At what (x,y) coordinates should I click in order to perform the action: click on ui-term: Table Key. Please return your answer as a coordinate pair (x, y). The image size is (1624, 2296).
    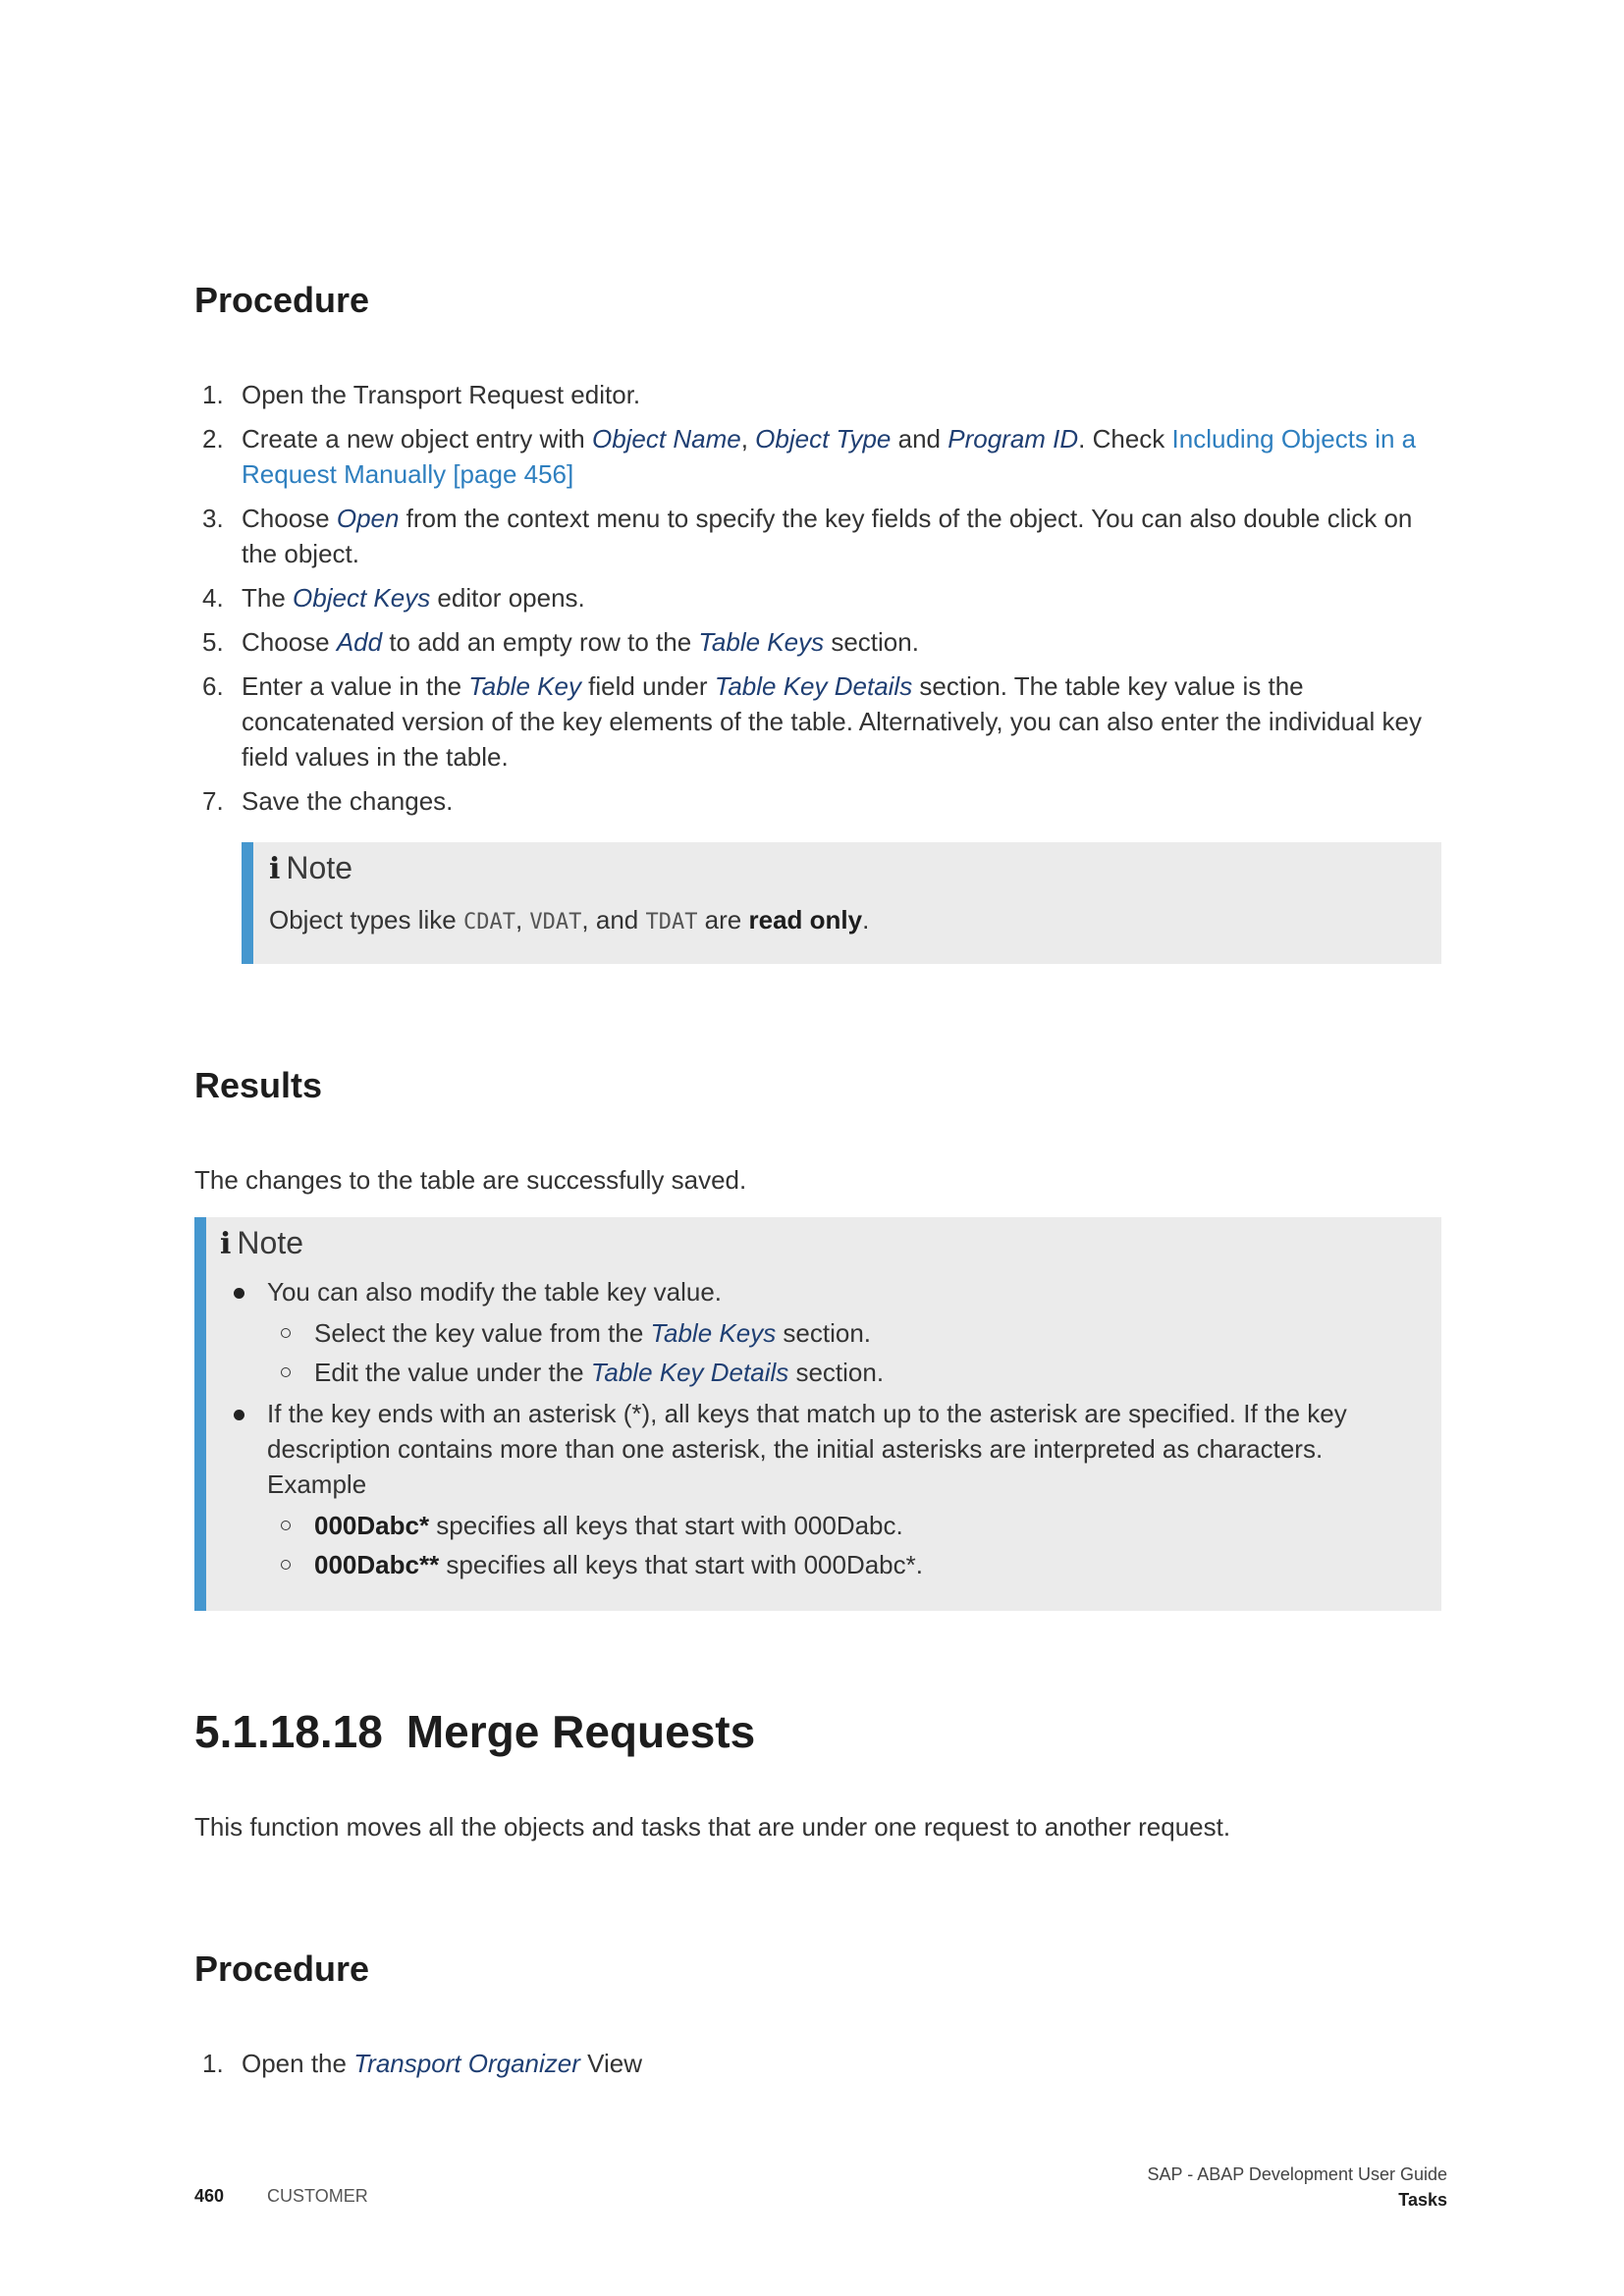
    Looking at the image, I should click on (524, 686).